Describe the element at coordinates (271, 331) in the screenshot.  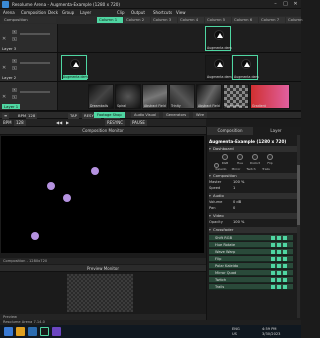
I see `clock: 4:59 PM 3/30/2023` at that location.